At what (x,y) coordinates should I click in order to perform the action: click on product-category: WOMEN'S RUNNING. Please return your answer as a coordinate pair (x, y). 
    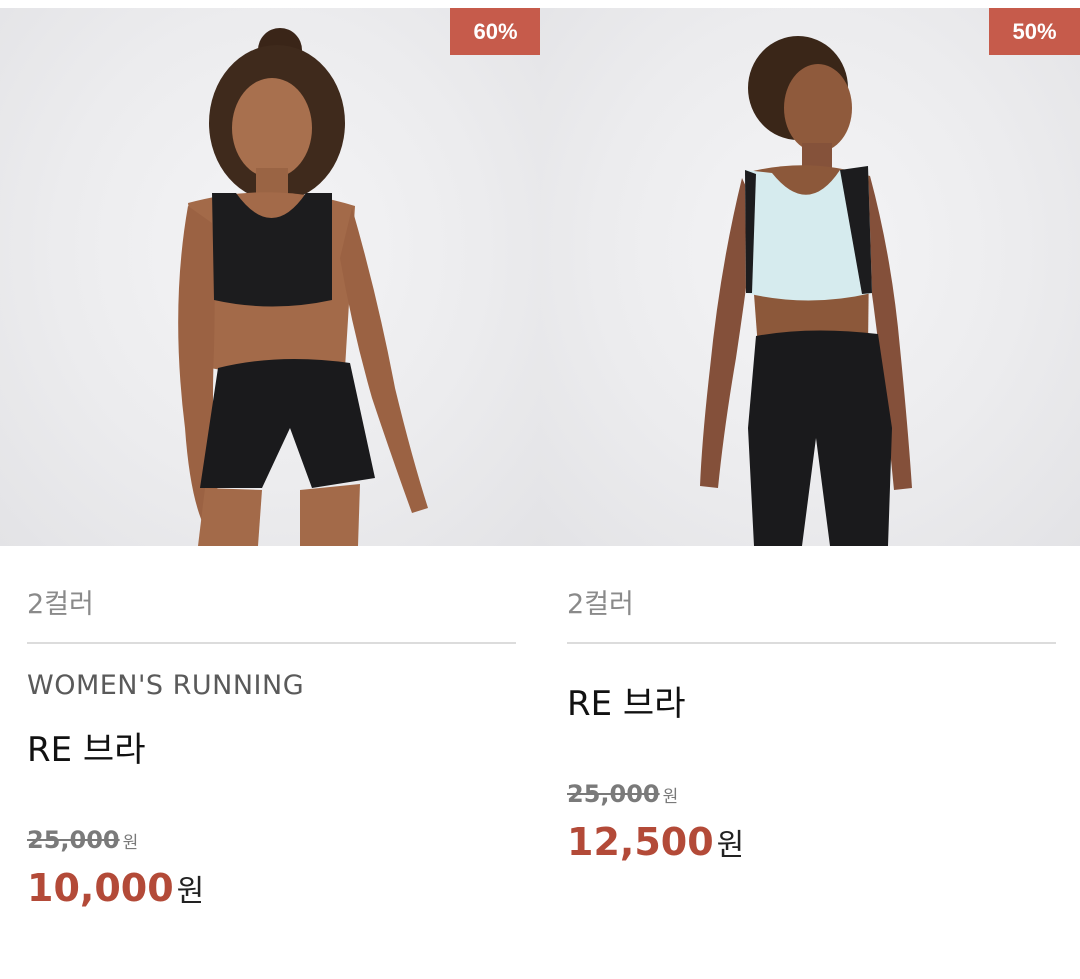
    Looking at the image, I should click on (166, 685).